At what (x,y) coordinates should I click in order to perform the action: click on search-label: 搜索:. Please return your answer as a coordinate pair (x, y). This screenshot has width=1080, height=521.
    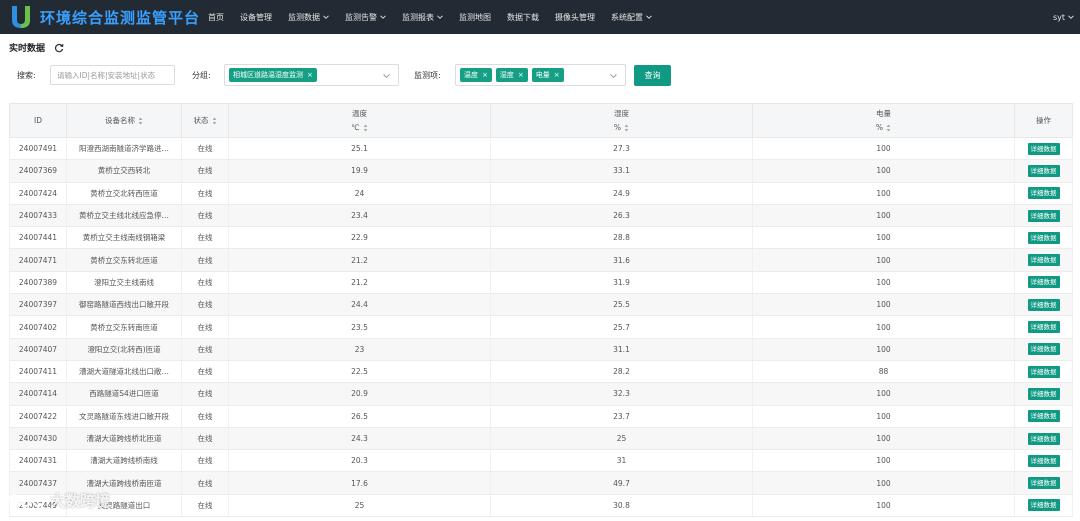
    Looking at the image, I should click on (26, 75).